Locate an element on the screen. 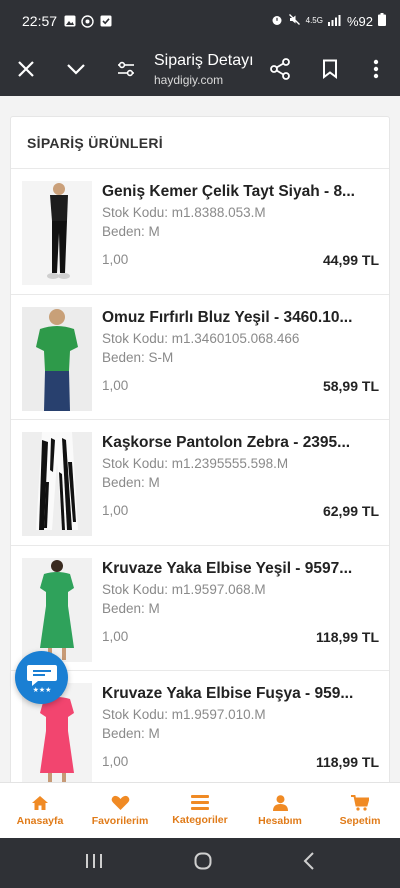 The image size is (400, 888). bookmark-button is located at coordinates (330, 69).